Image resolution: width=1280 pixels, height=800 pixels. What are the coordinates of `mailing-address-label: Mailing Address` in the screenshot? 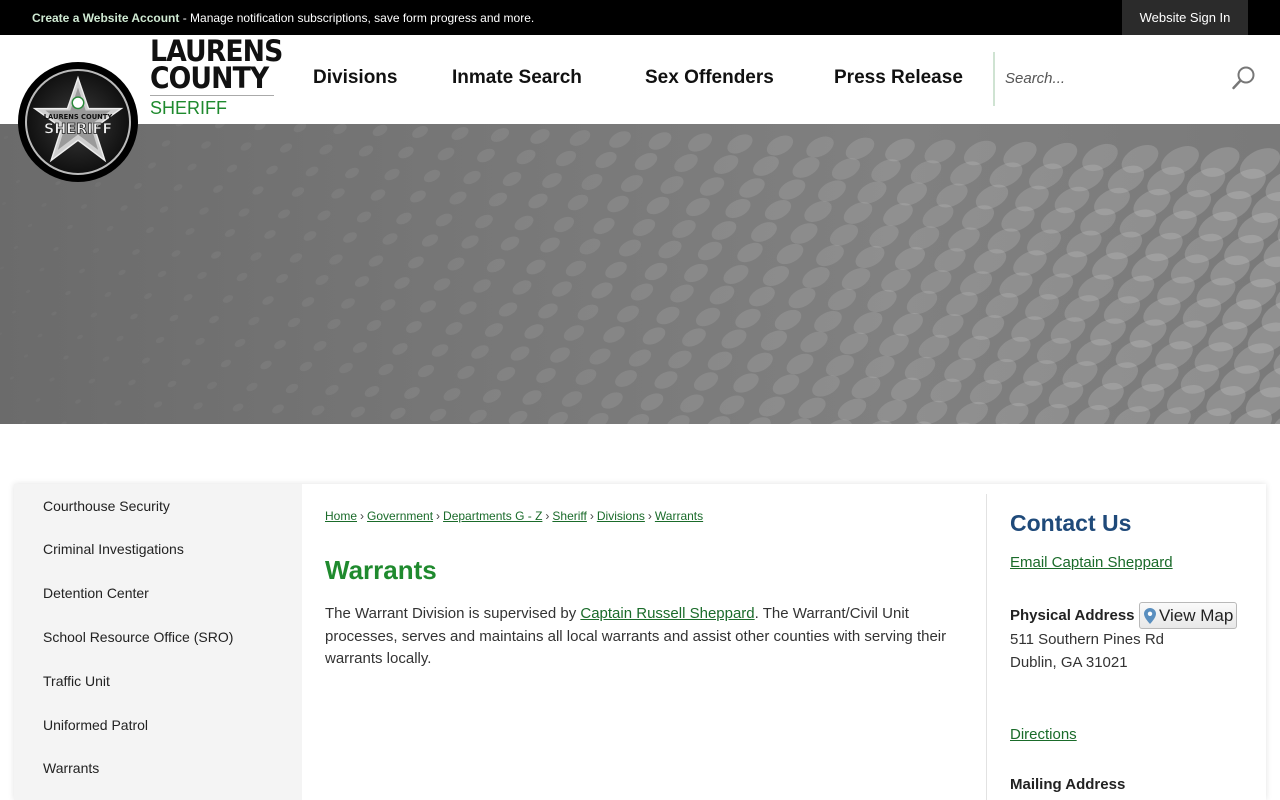 It's located at (1068, 784).